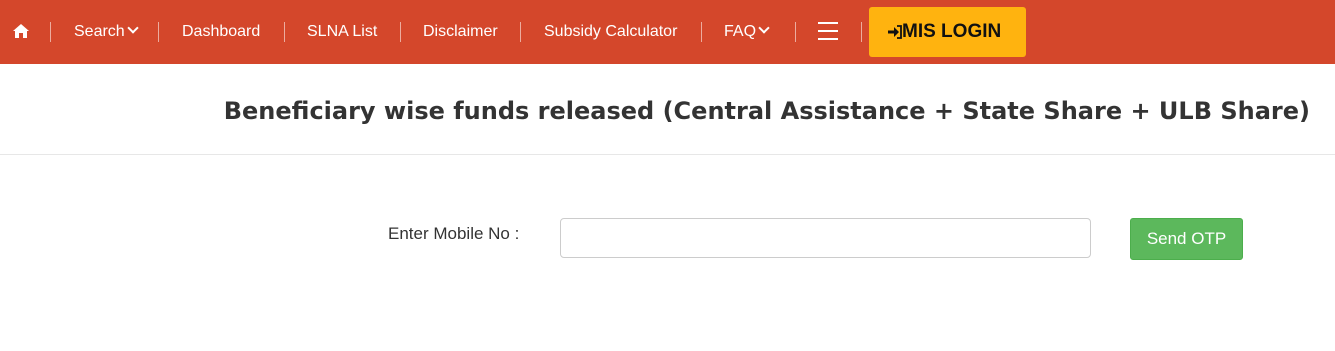  Describe the element at coordinates (460, 32) in the screenshot. I see `nav-item-disclaimer: Disclaimer` at that location.